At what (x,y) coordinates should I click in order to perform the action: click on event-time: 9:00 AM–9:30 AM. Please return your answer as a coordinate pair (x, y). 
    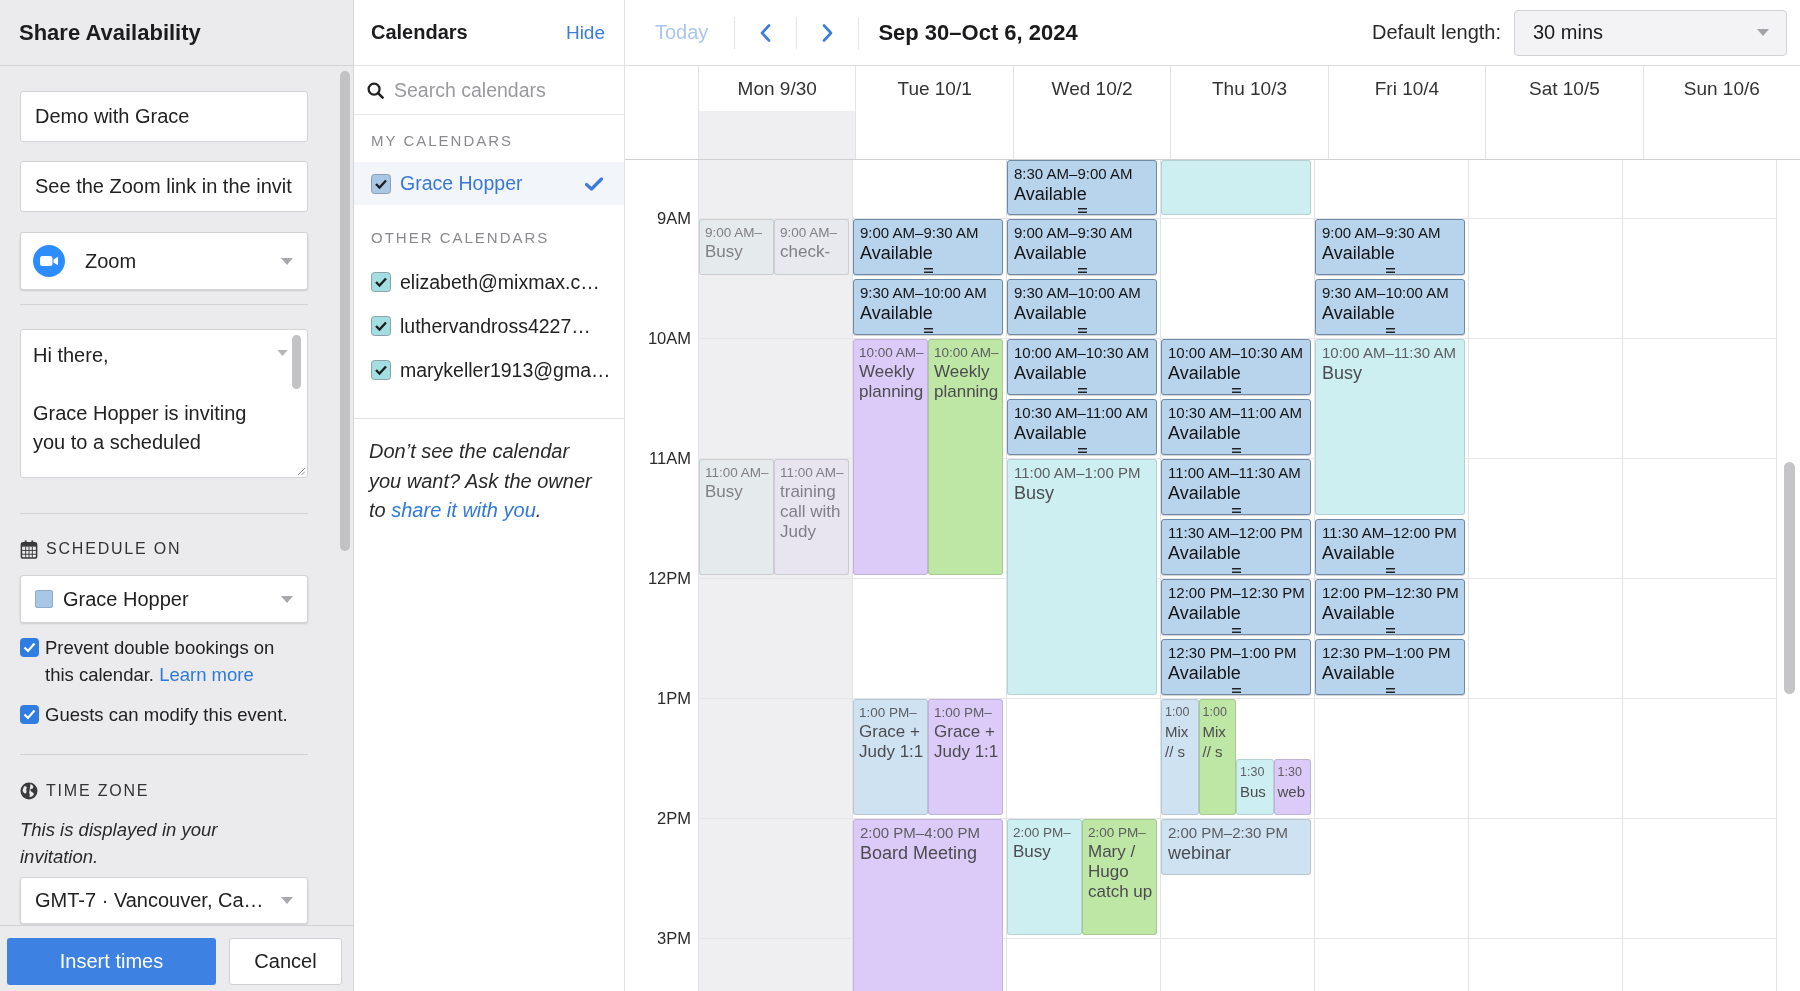
    Looking at the image, I should click on (1382, 232).